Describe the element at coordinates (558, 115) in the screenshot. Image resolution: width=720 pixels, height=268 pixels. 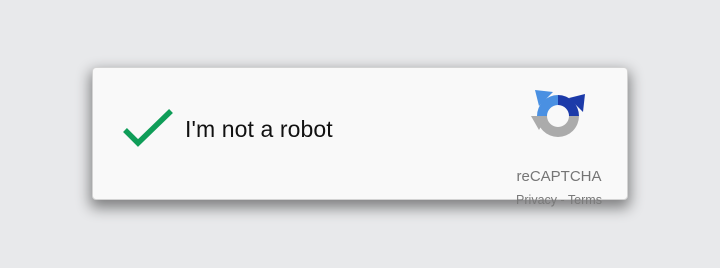
I see `recaptcha-logo-icon` at that location.